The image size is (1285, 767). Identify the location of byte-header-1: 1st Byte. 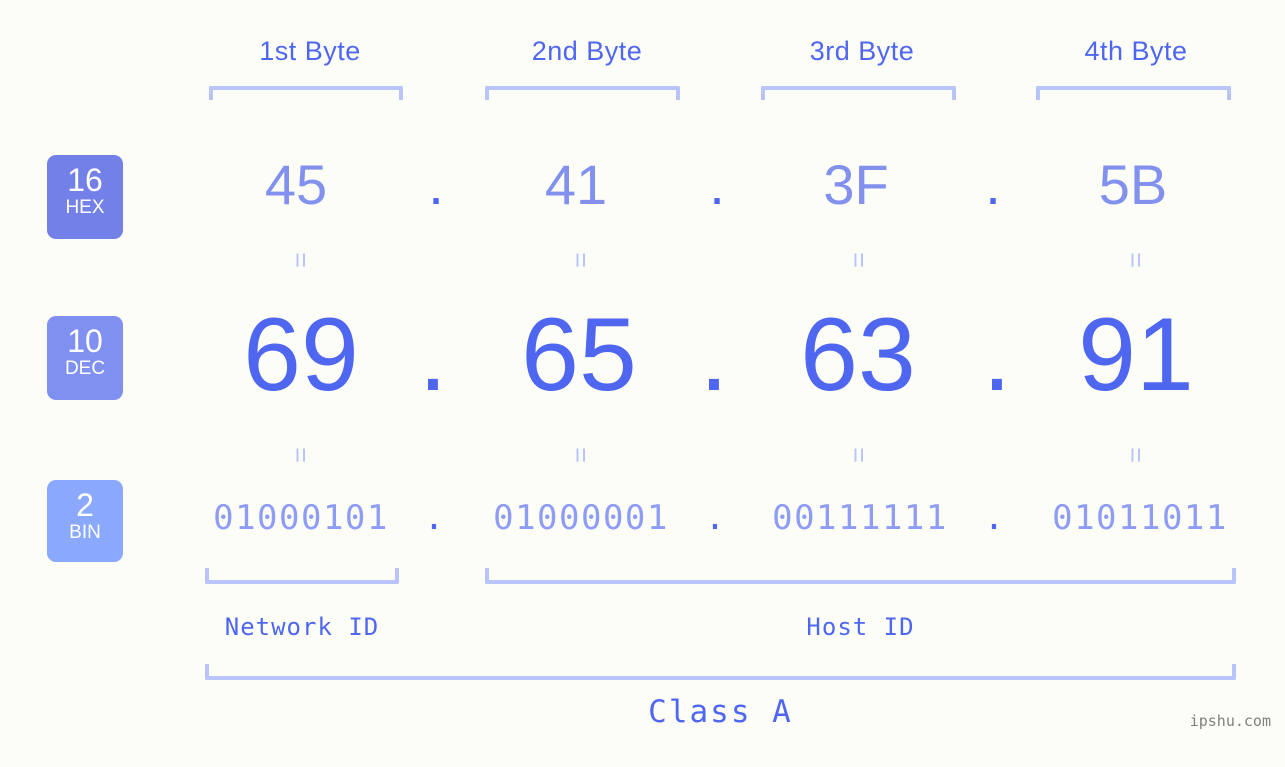
(310, 51).